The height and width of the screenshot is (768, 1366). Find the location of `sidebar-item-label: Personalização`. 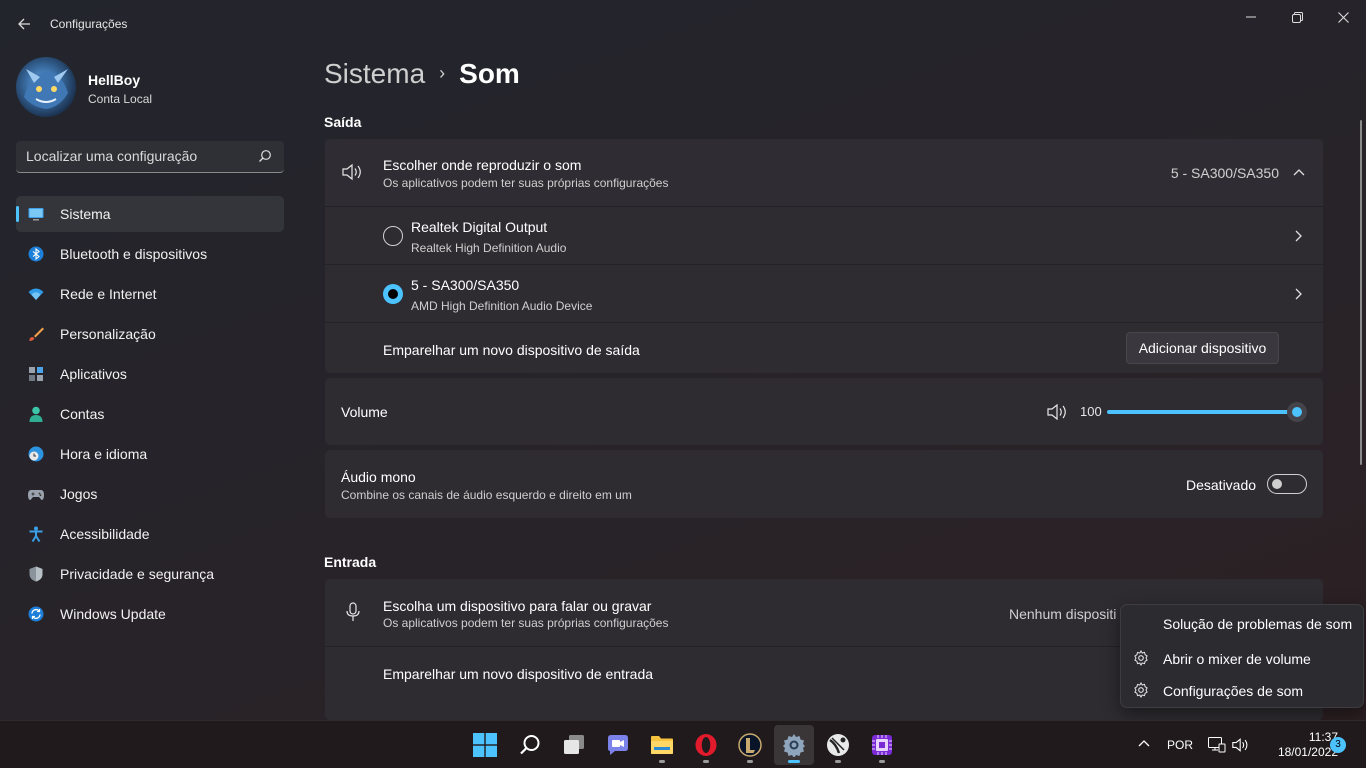

sidebar-item-label: Personalização is located at coordinates (108, 334).